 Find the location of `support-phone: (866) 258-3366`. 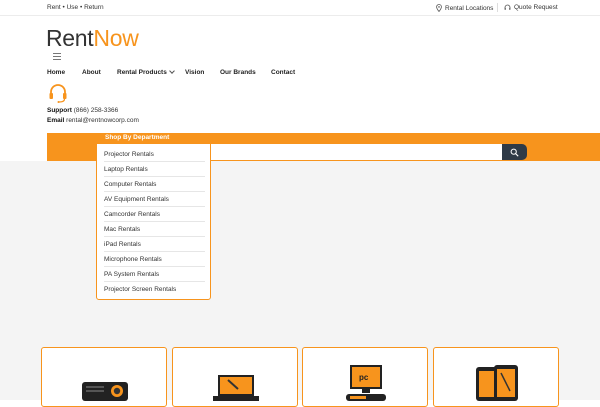

support-phone: (866) 258-3366 is located at coordinates (96, 110).